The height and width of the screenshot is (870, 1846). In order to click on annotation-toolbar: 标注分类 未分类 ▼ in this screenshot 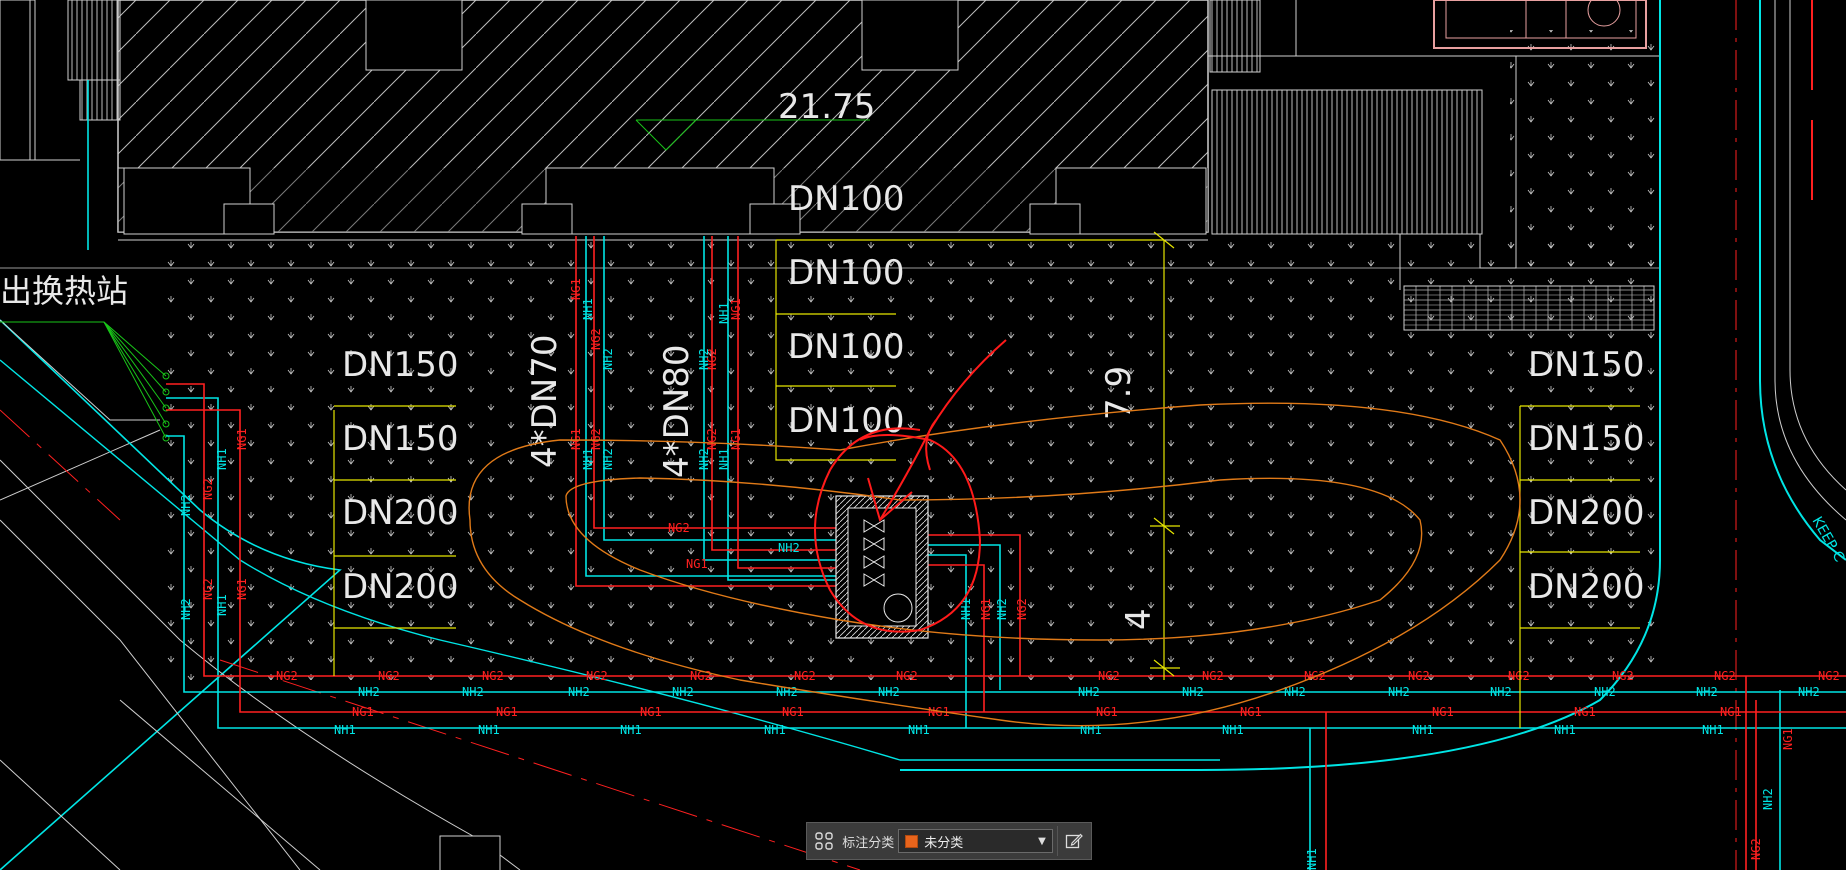, I will do `click(949, 841)`.